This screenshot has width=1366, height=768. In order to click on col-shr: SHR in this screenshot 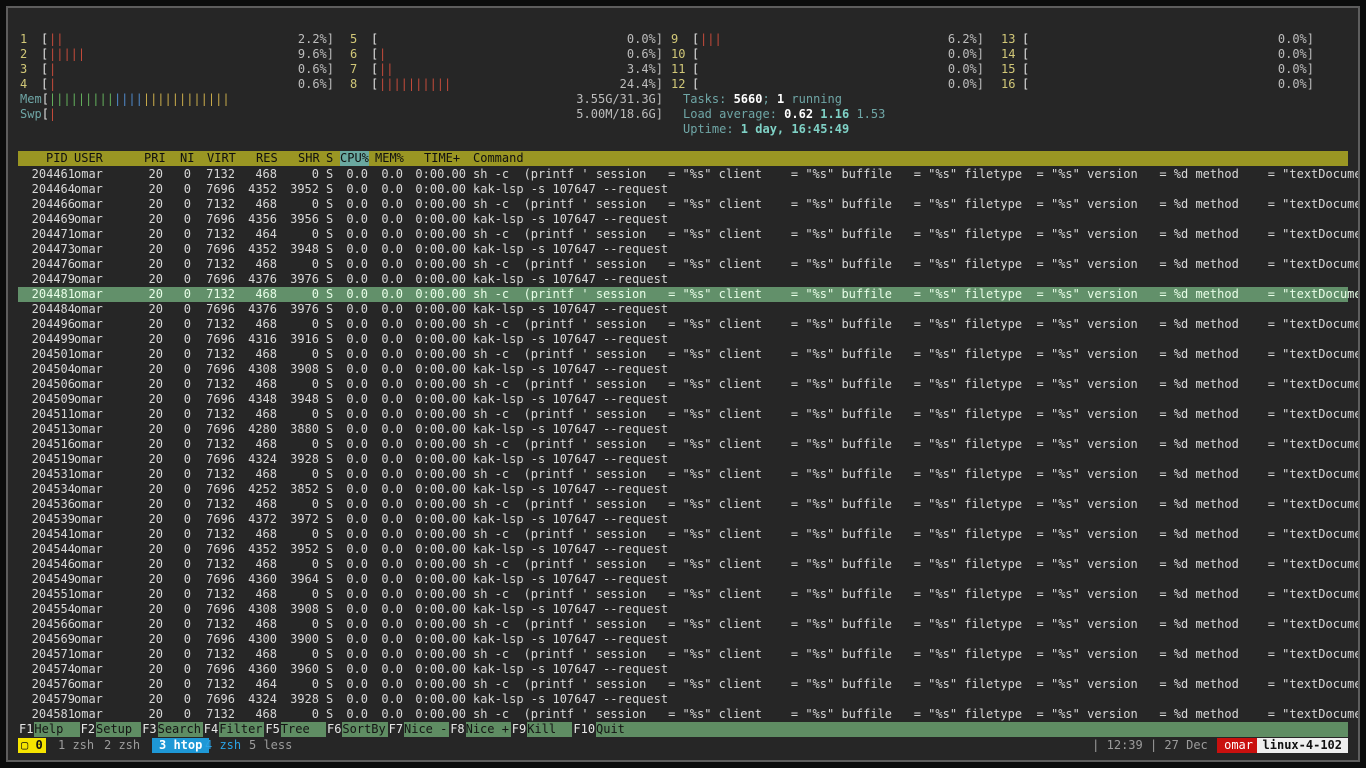, I will do `click(309, 158)`.